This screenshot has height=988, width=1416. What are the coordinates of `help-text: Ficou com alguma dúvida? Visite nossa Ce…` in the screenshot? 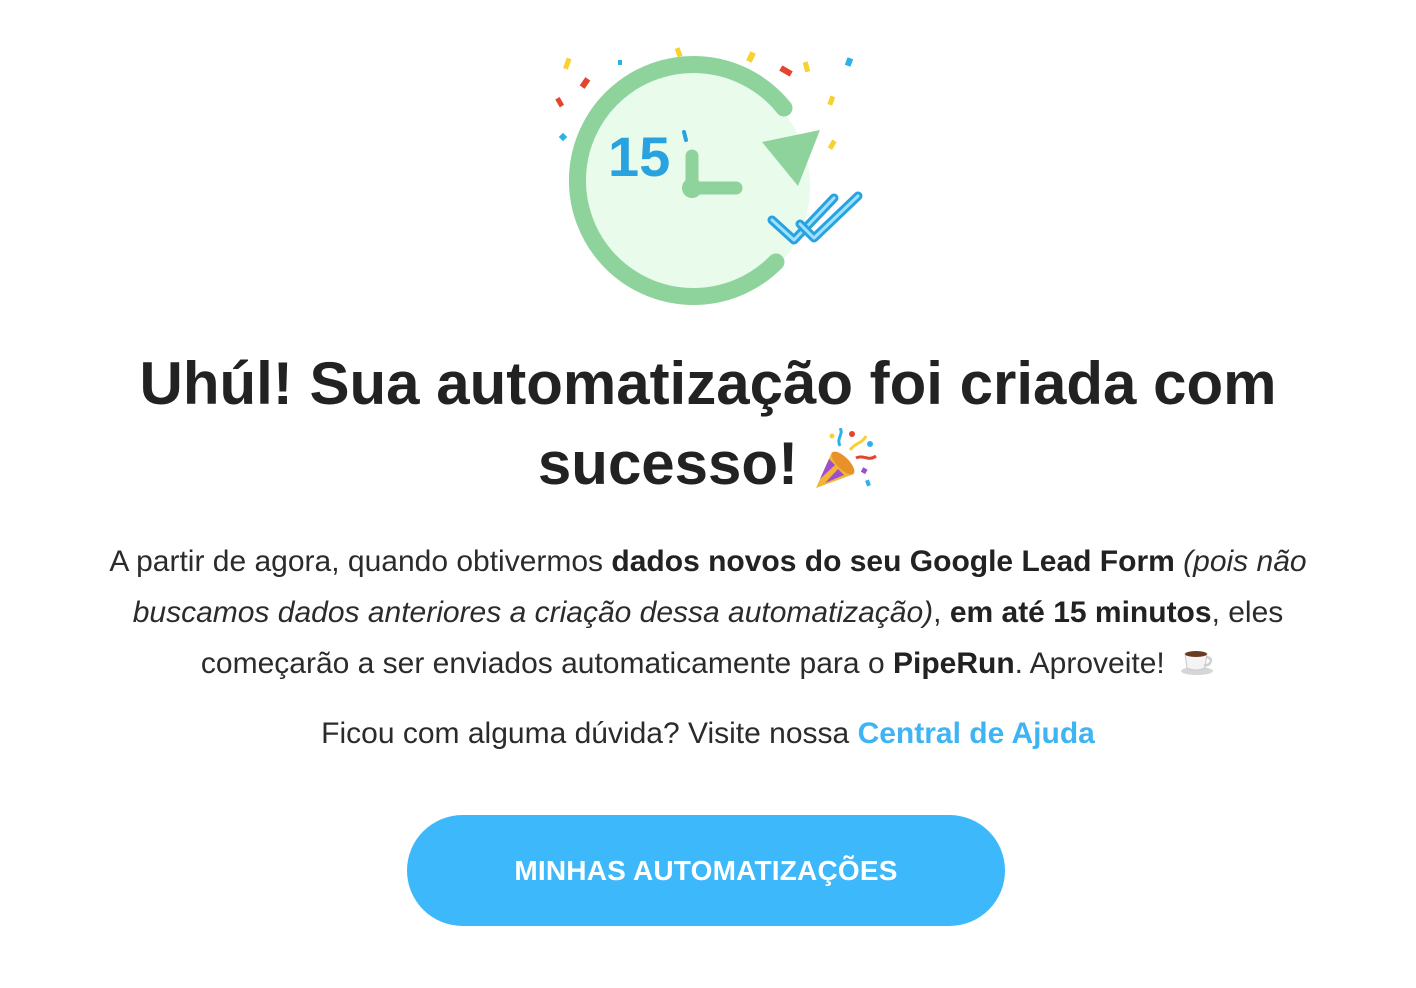 It's located at (708, 734).